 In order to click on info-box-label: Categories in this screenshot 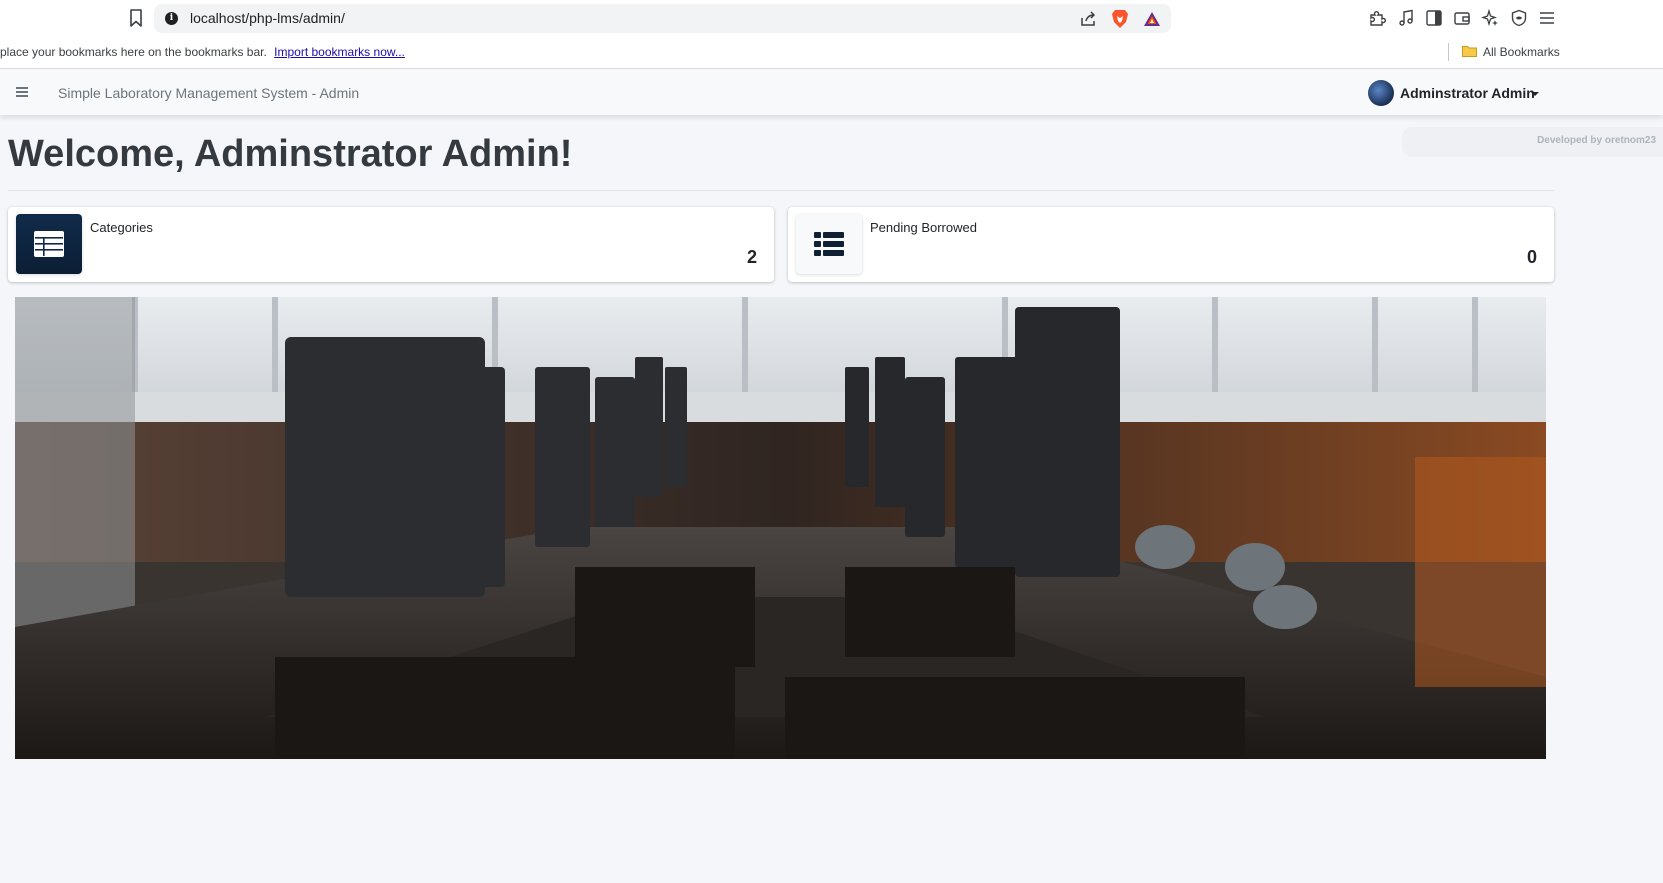, I will do `click(121, 227)`.